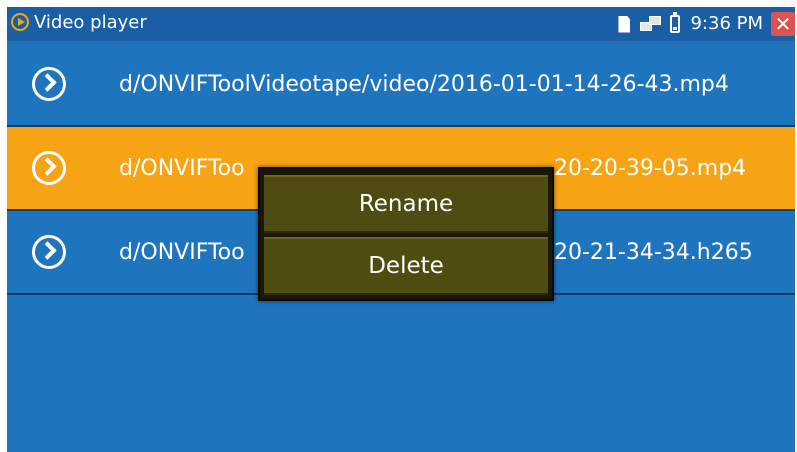  I want to click on battery-icon, so click(675, 22).